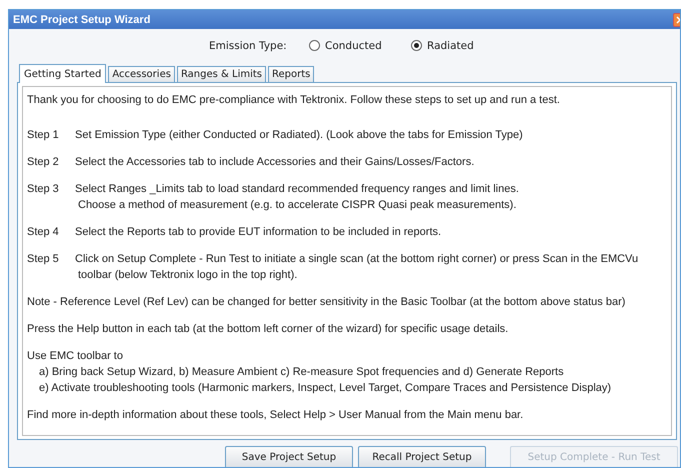 Image resolution: width=681 pixels, height=468 pixels. What do you see at coordinates (274, 162) in the screenshot?
I see `step-text: Select the Accessories tab to include Accessories and their Gains/Losses/Factors.` at bounding box center [274, 162].